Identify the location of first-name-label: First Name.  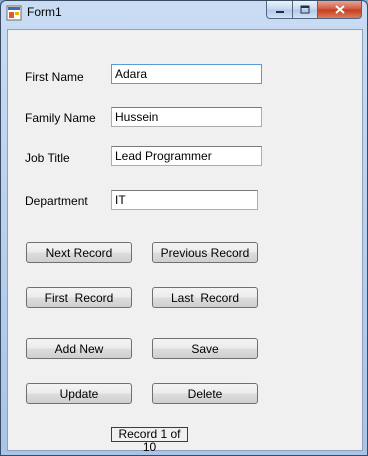
(54, 77).